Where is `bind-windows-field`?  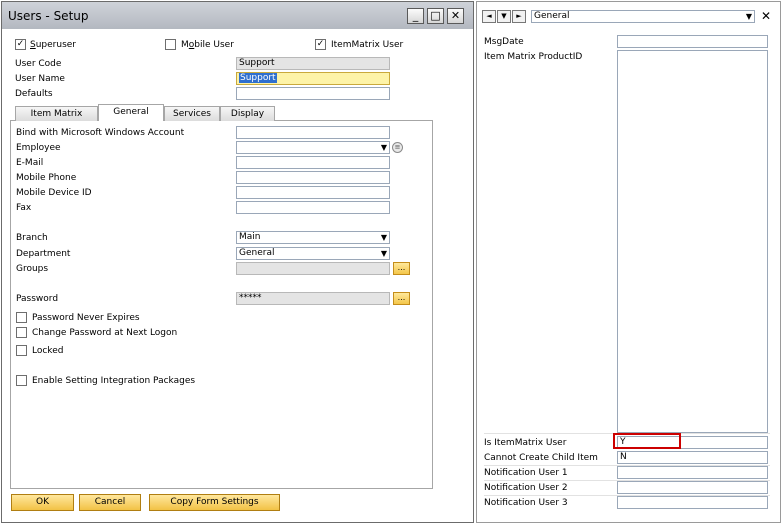 bind-windows-field is located at coordinates (313, 132).